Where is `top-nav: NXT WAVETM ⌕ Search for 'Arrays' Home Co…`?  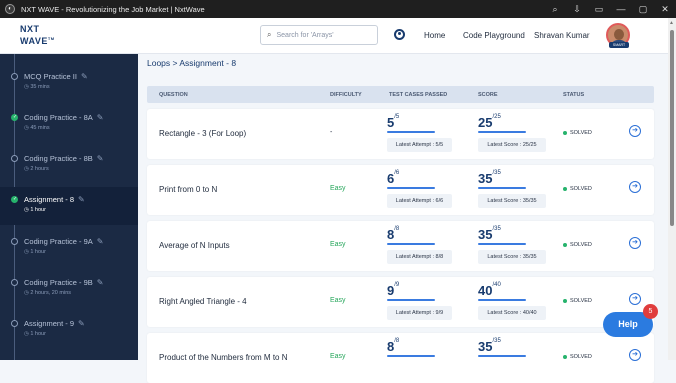 top-nav: NXT WAVETM ⌕ Search for 'Arrays' Home Co… is located at coordinates (334, 36).